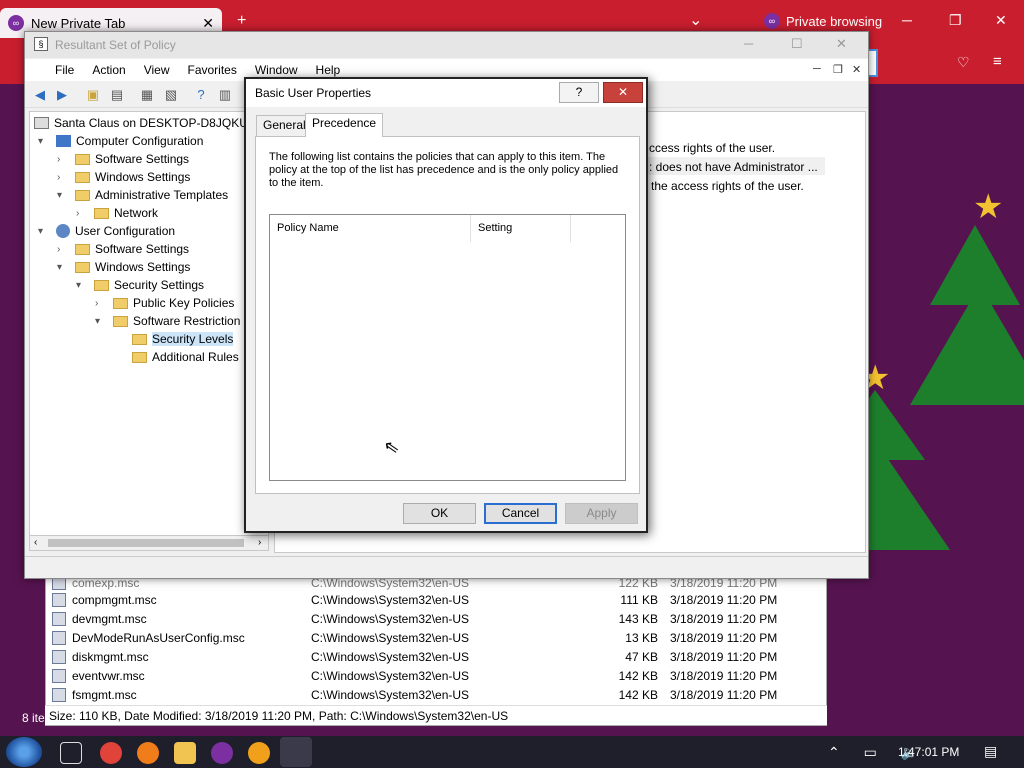  Describe the element at coordinates (623, 92) in the screenshot. I see `dialog-close-button: ✕` at that location.